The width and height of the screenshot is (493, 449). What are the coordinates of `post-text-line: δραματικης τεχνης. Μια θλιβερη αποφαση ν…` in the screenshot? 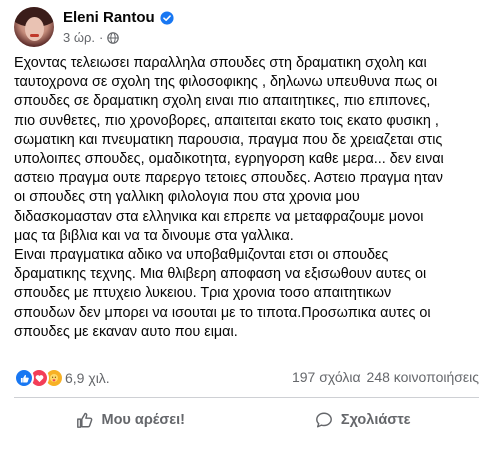 It's located at (220, 274).